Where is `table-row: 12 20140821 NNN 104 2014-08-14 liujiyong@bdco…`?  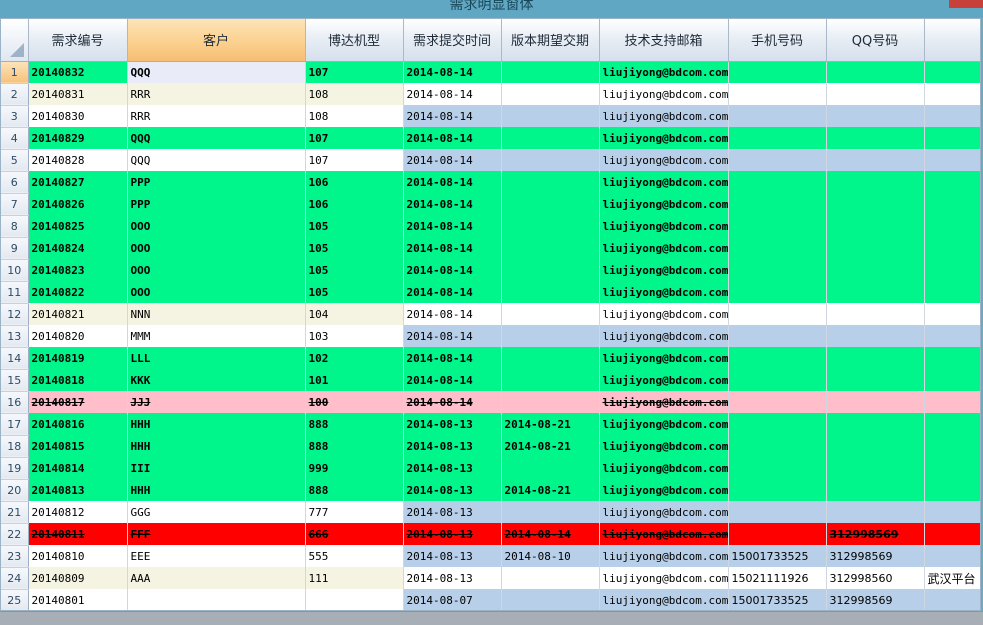
table-row: 12 20140821 NNN 104 2014-08-14 liujiyong@bdco… is located at coordinates (490, 314).